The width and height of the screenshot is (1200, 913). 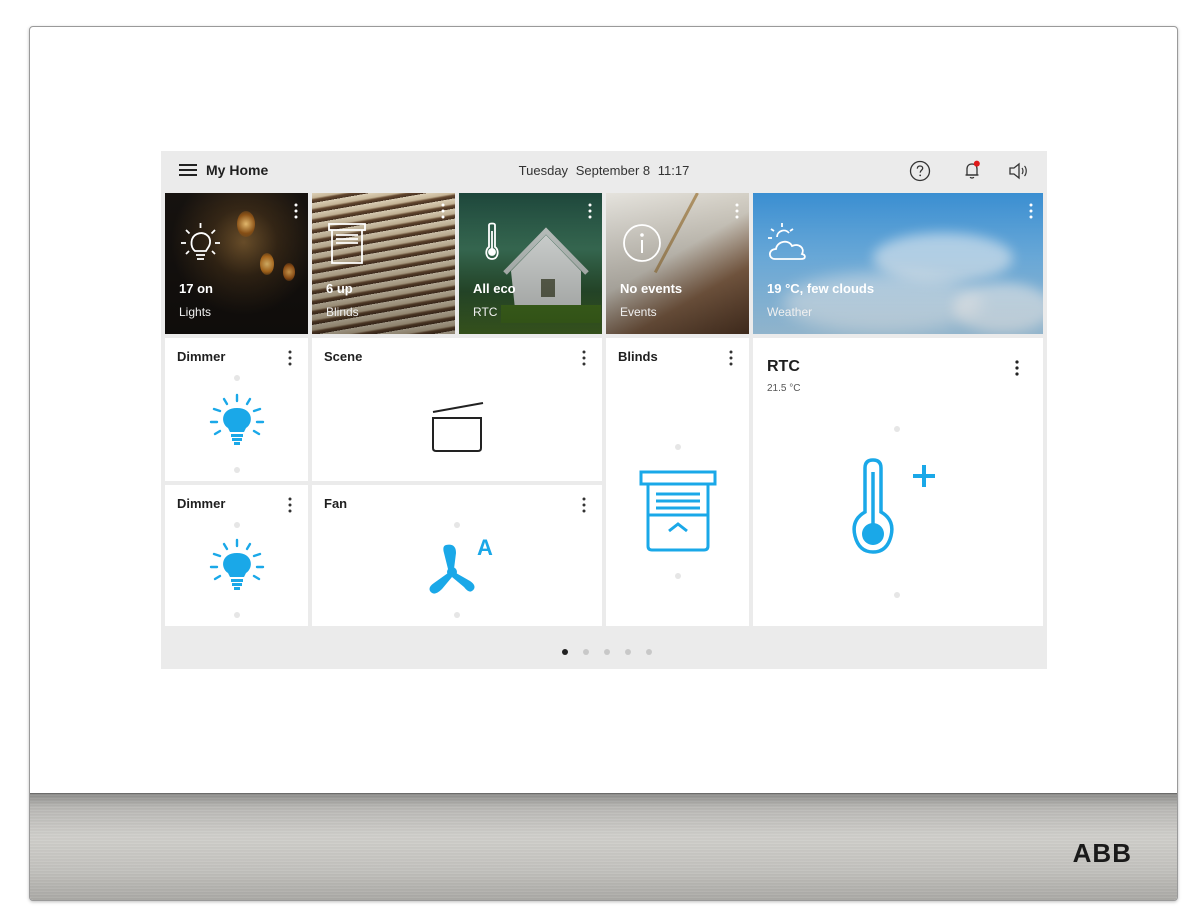 I want to click on page-dot-active, so click(x=565, y=652).